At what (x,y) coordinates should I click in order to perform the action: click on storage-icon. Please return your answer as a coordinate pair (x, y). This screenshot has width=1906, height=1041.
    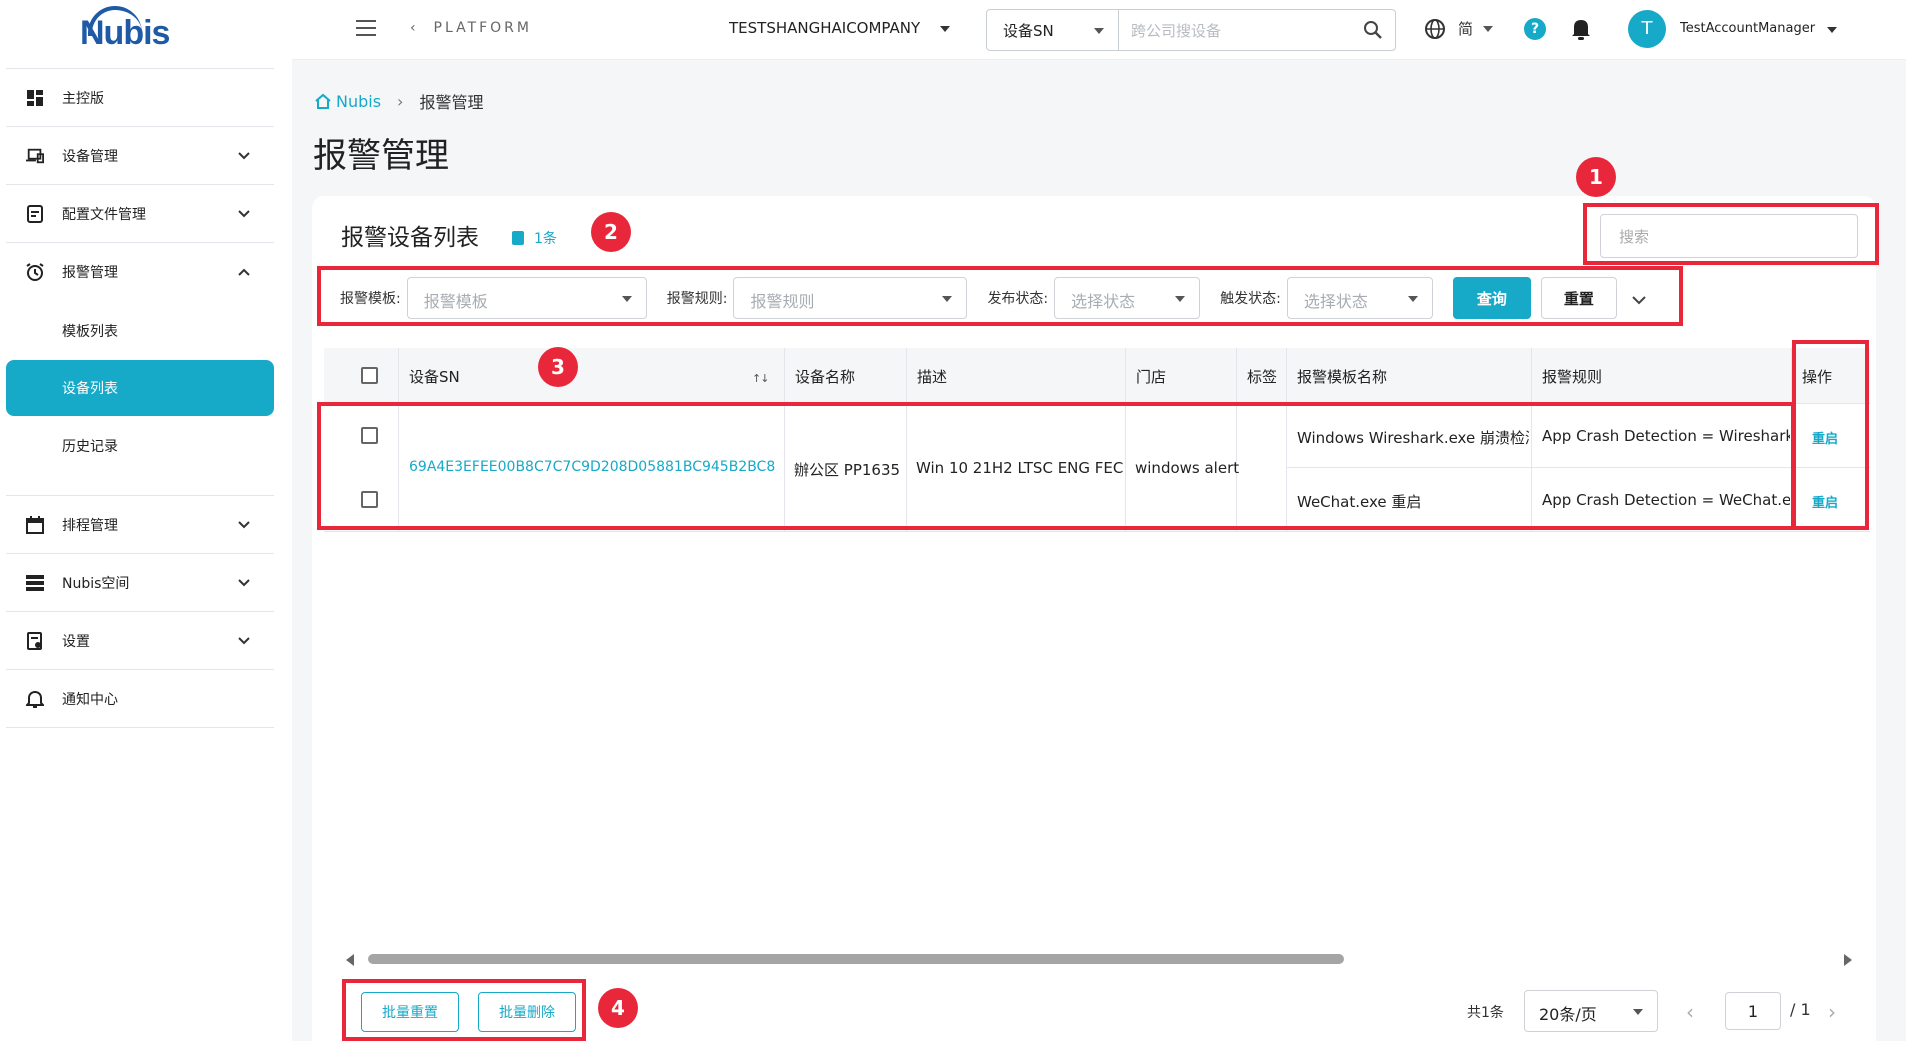
    Looking at the image, I should click on (35, 583).